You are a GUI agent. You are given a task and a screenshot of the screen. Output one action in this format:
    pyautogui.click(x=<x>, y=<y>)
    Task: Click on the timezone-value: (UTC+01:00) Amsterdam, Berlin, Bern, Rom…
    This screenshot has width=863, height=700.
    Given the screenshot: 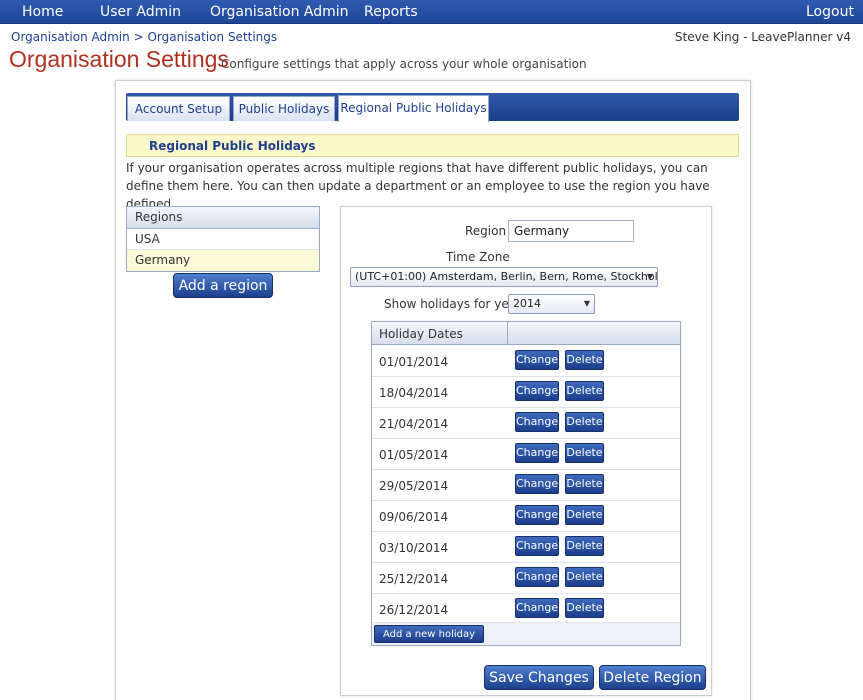 What is the action you would take?
    pyautogui.click(x=506, y=276)
    